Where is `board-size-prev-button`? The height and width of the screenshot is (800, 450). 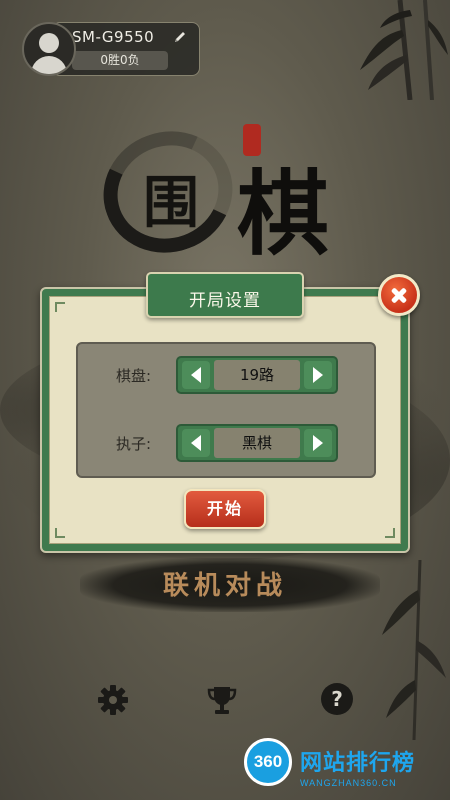 board-size-prev-button is located at coordinates (196, 375).